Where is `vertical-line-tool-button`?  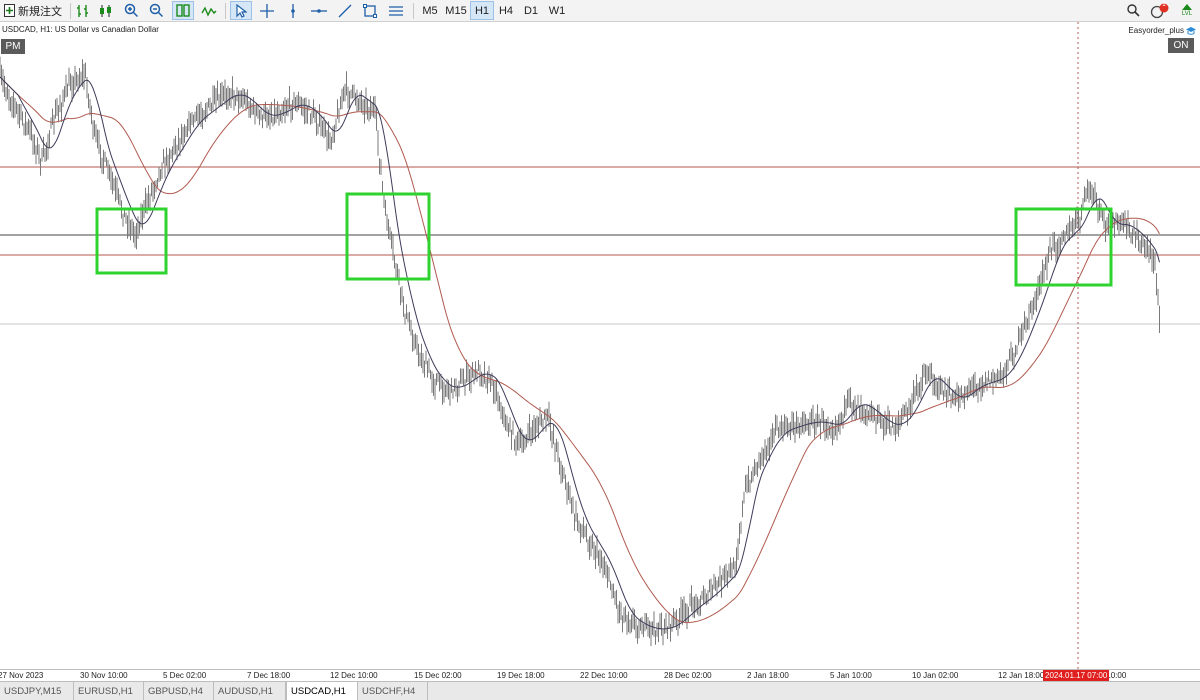
vertical-line-tool-button is located at coordinates (293, 10).